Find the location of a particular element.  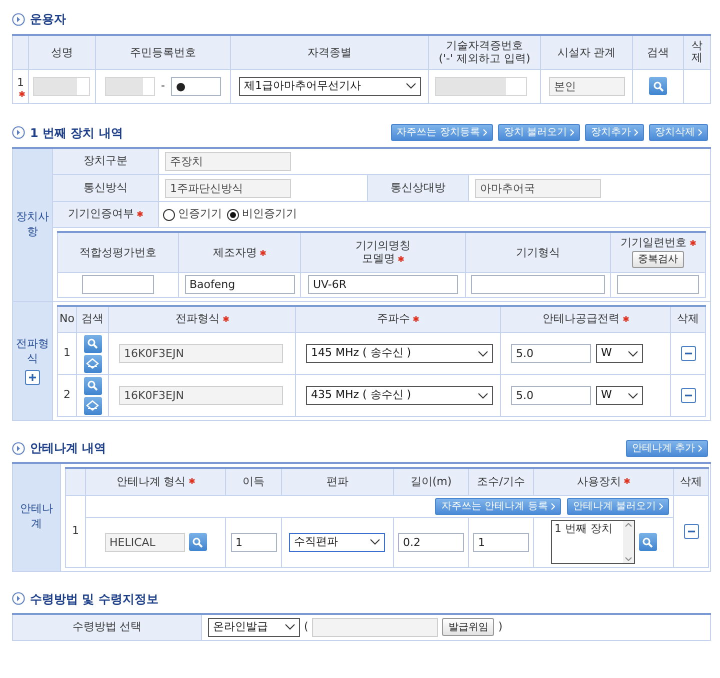

column-header: 안테나계 형식 is located at coordinates (155, 481).